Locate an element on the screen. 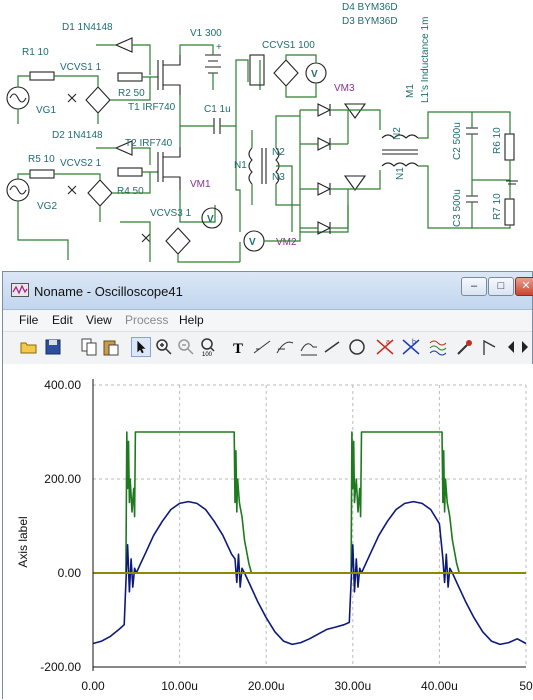 This screenshot has height=700, width=533. label-m1: M1 is located at coordinates (410, 91).